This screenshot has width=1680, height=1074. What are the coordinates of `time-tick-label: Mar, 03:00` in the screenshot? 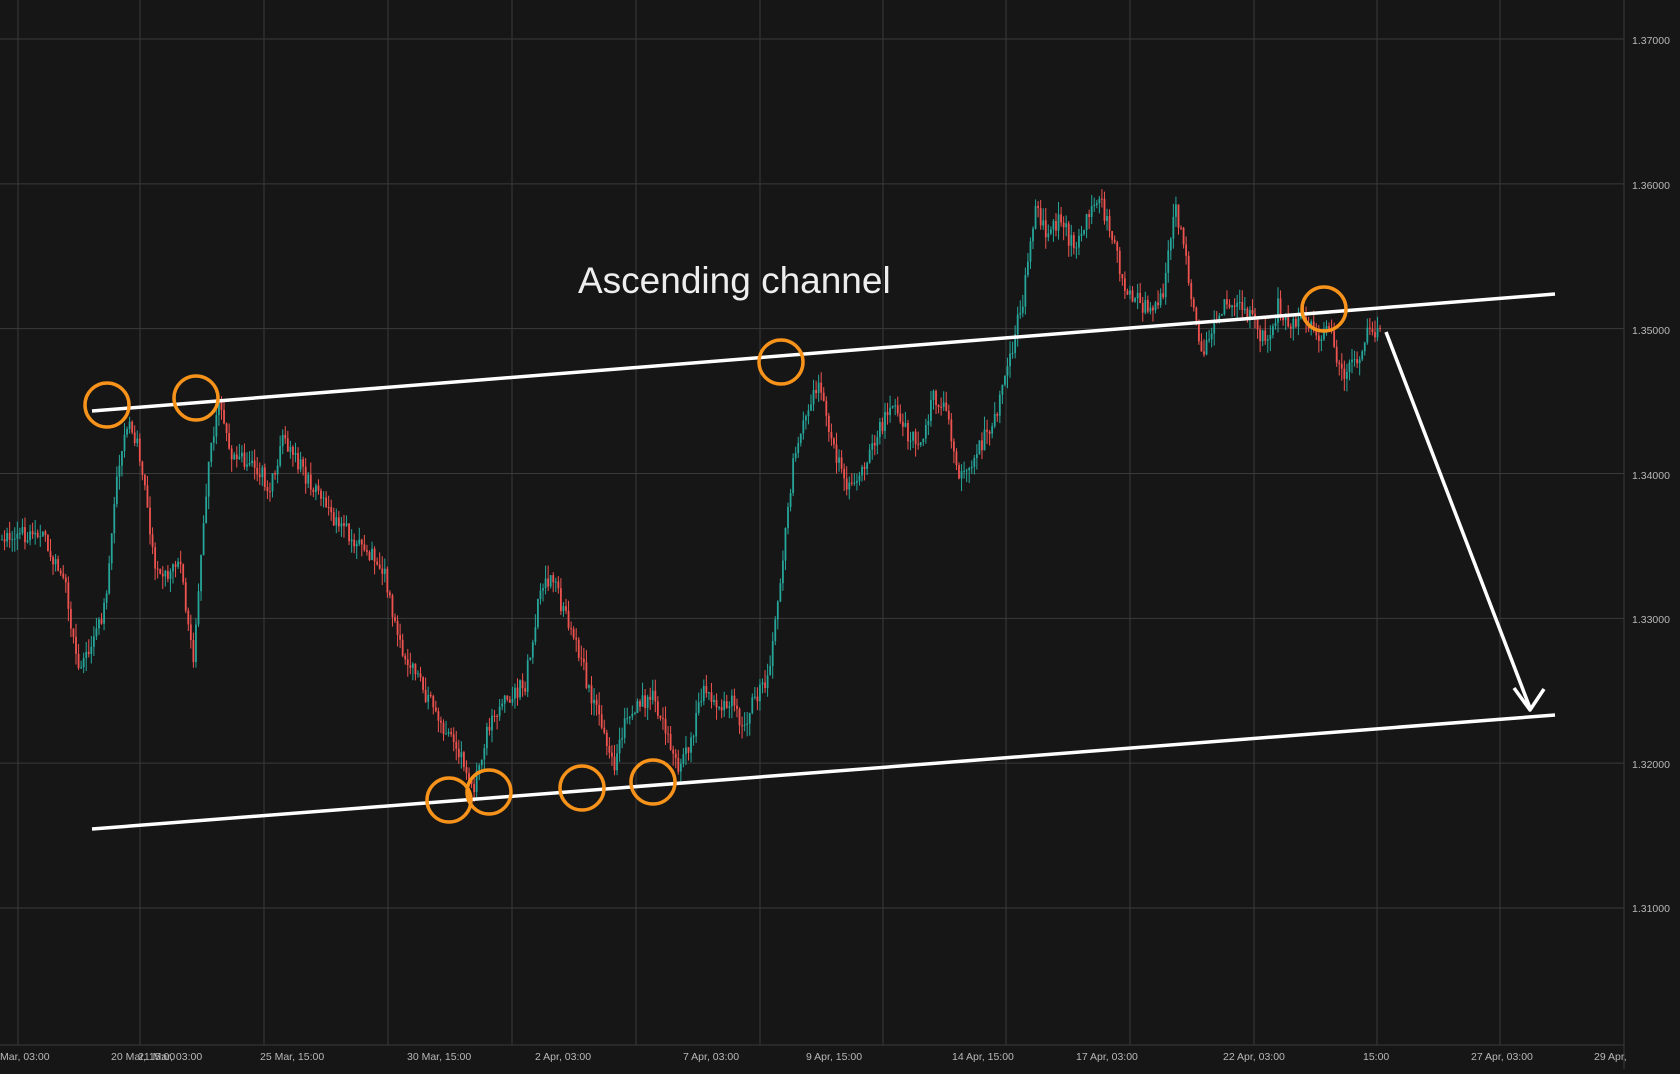 It's located at (25, 1057).